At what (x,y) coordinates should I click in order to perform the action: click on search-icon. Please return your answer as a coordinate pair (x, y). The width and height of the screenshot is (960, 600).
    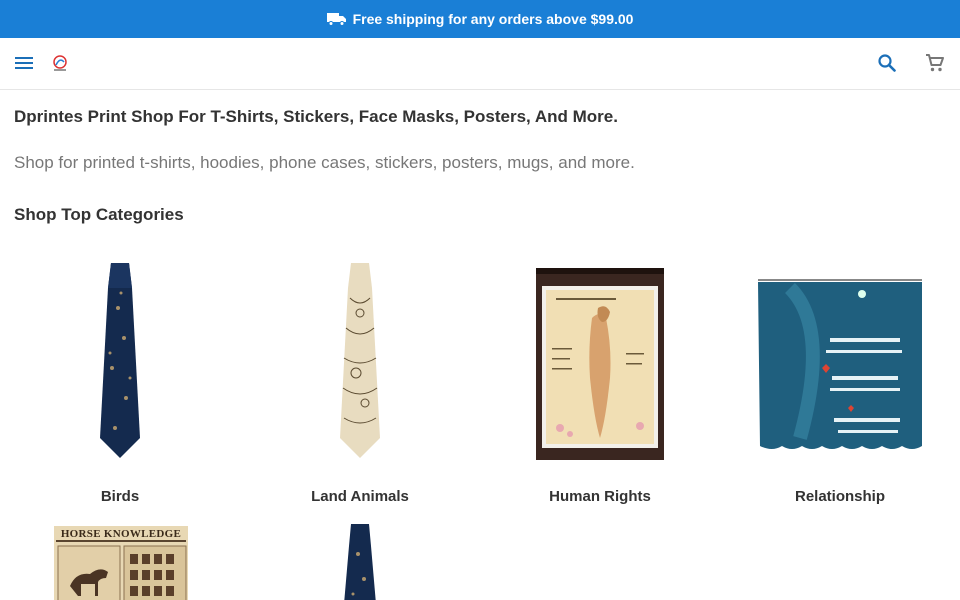
    Looking at the image, I should click on (887, 63).